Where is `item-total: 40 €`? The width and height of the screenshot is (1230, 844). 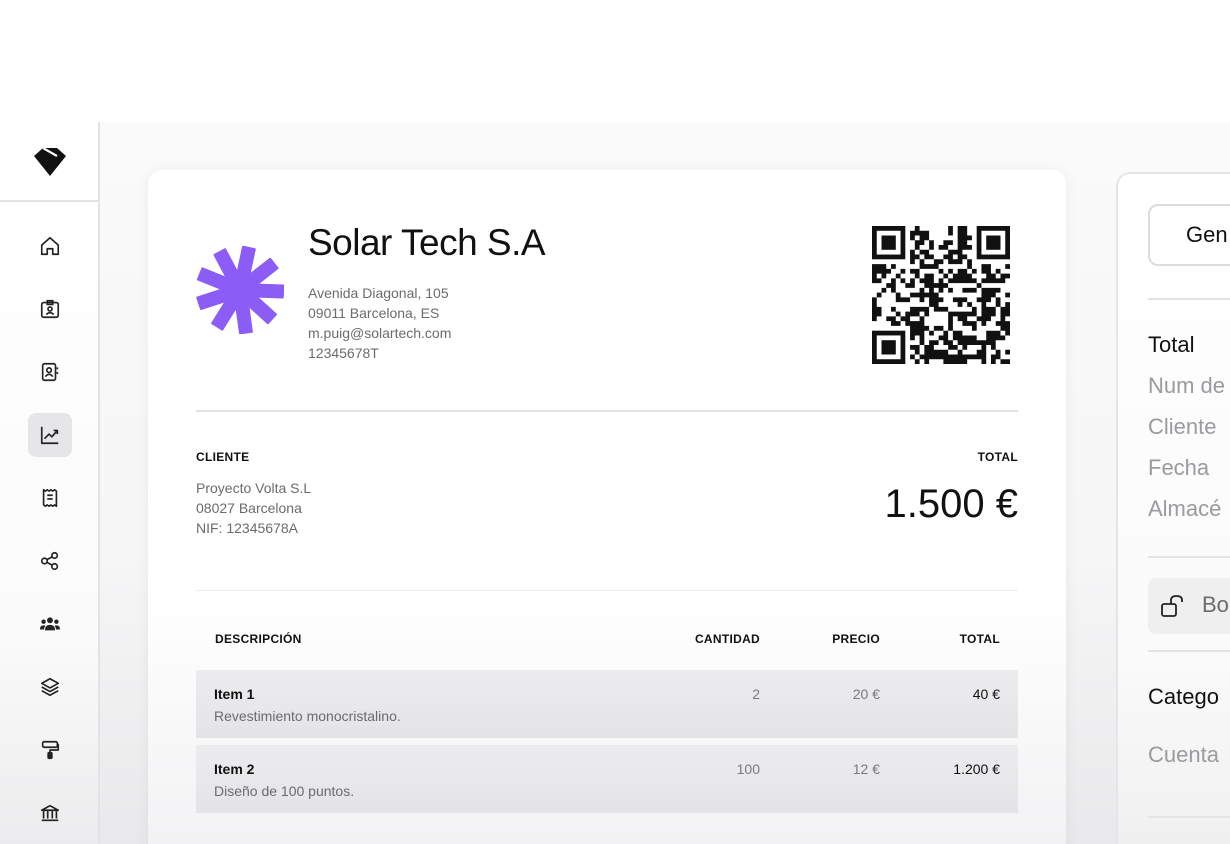 item-total: 40 € is located at coordinates (986, 694).